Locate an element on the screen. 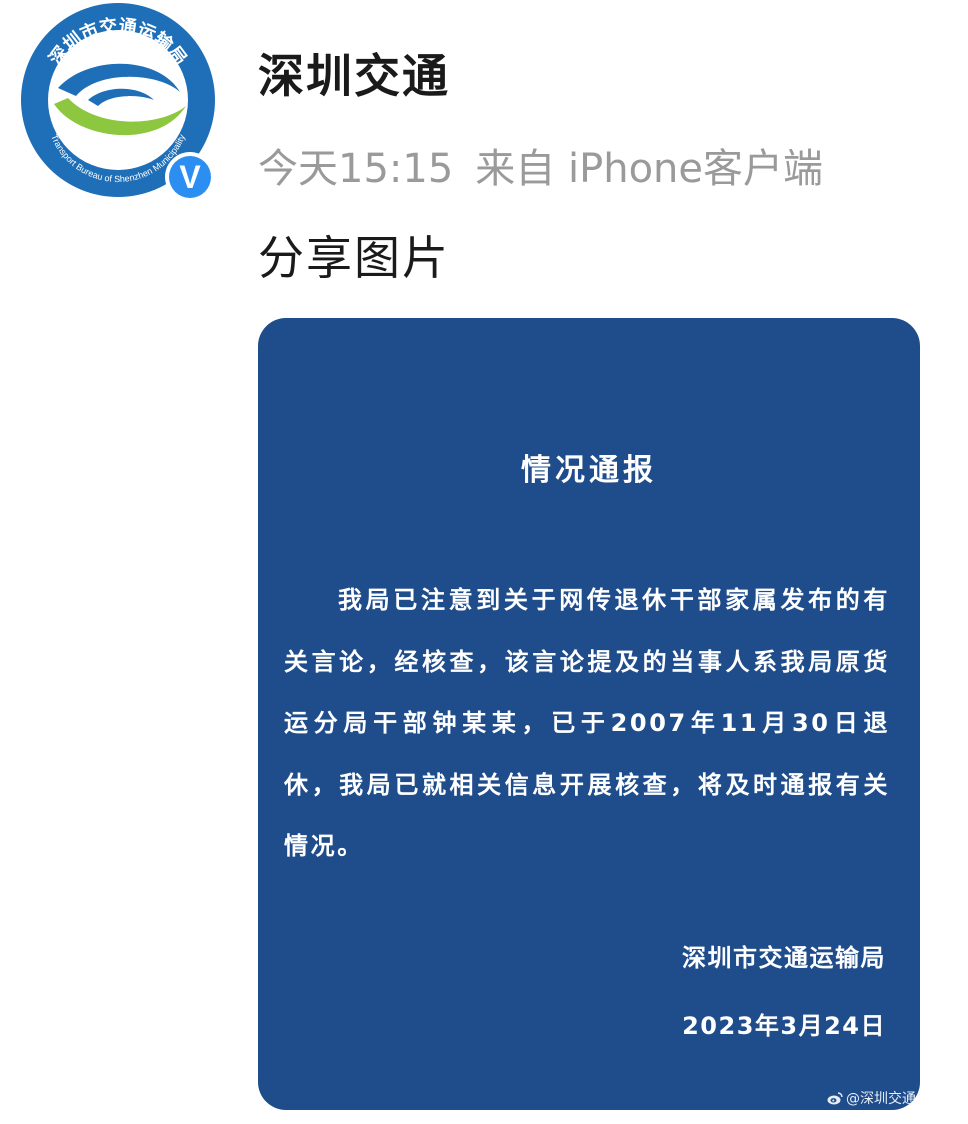 This screenshot has height=1124, width=968. verified-v-icon: V is located at coordinates (190, 177).